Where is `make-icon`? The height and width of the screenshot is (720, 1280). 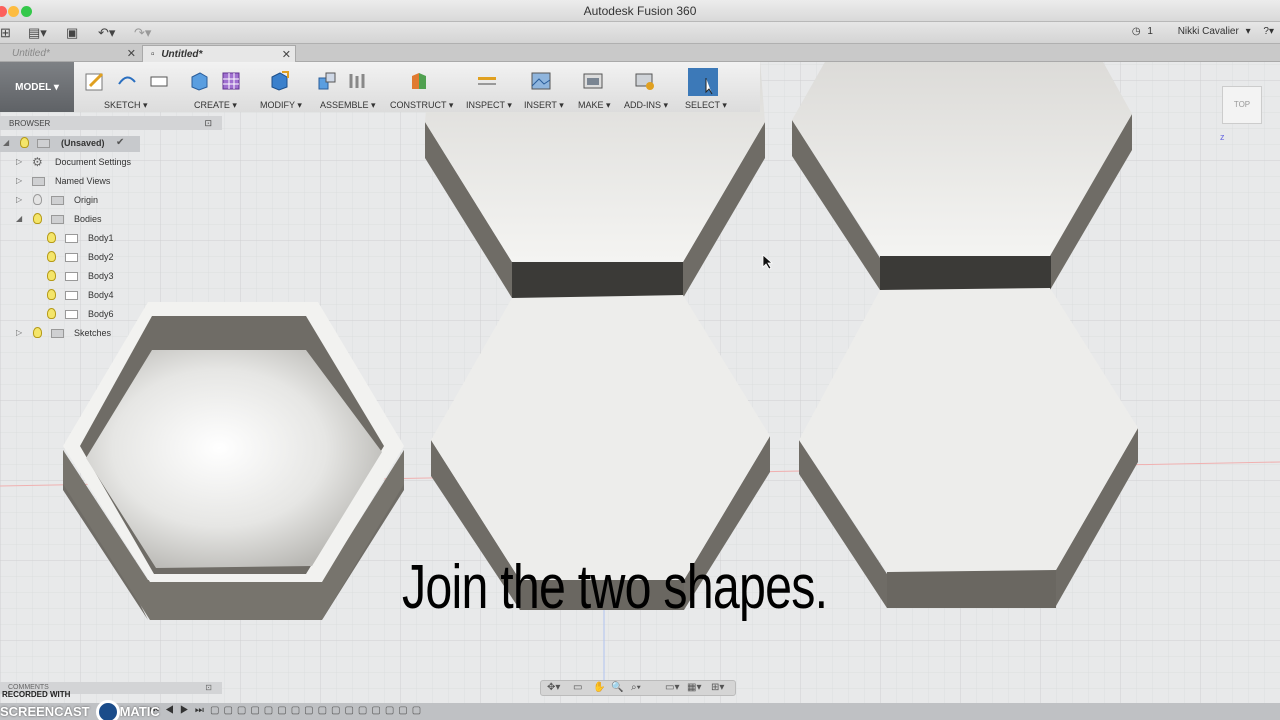
make-icon is located at coordinates (593, 81).